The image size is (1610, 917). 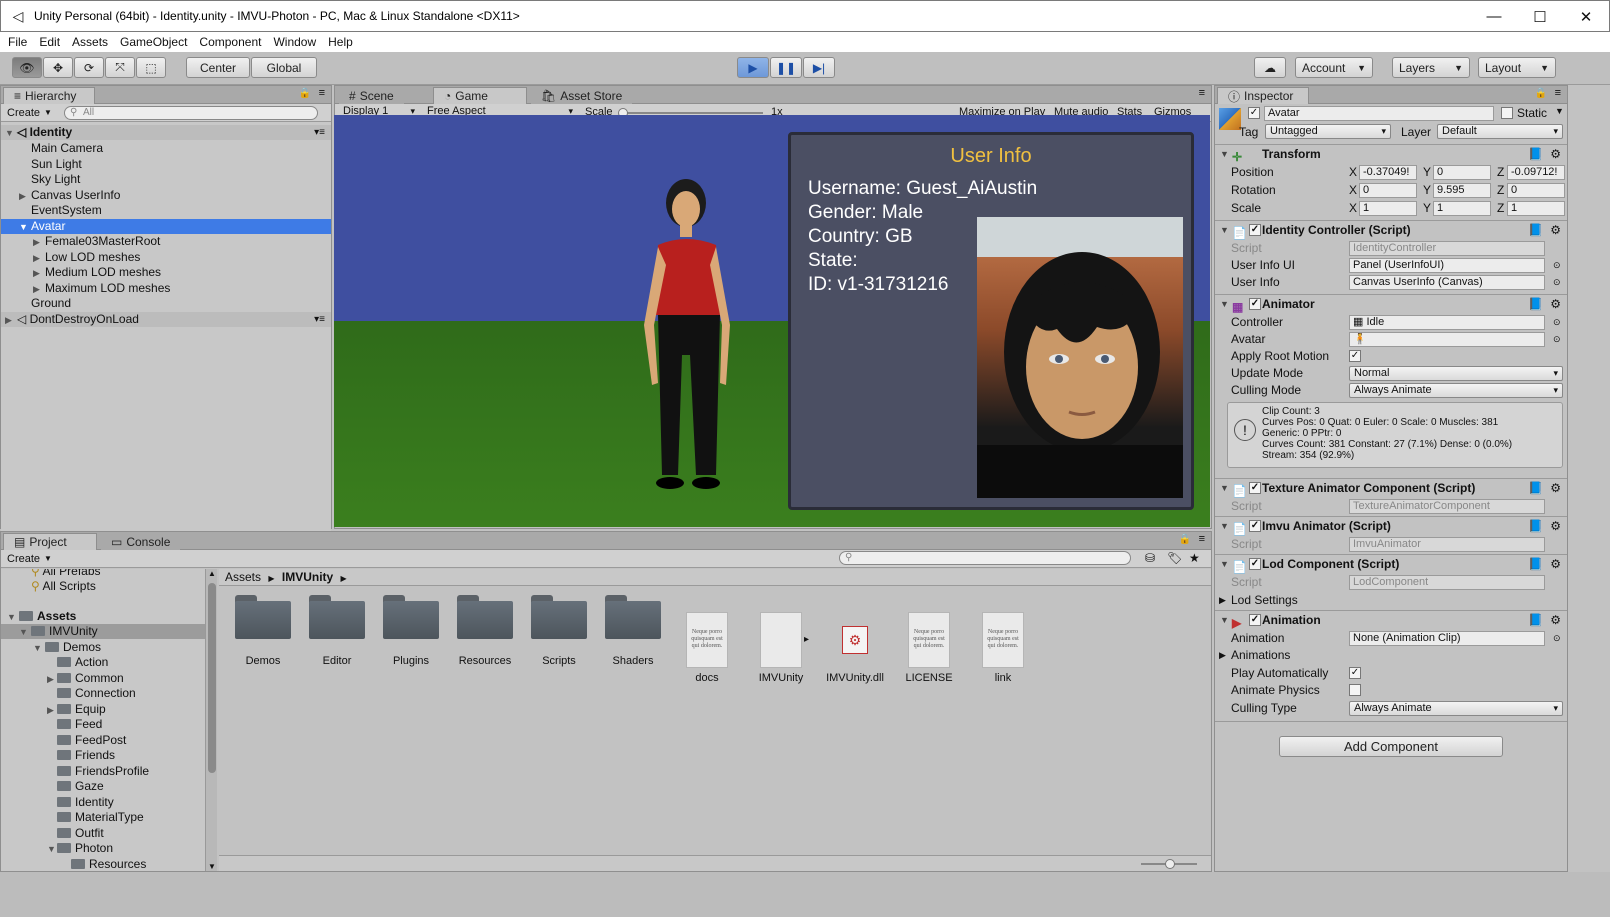 I want to click on scroll-down-icon: ▼, so click(x=212, y=866).